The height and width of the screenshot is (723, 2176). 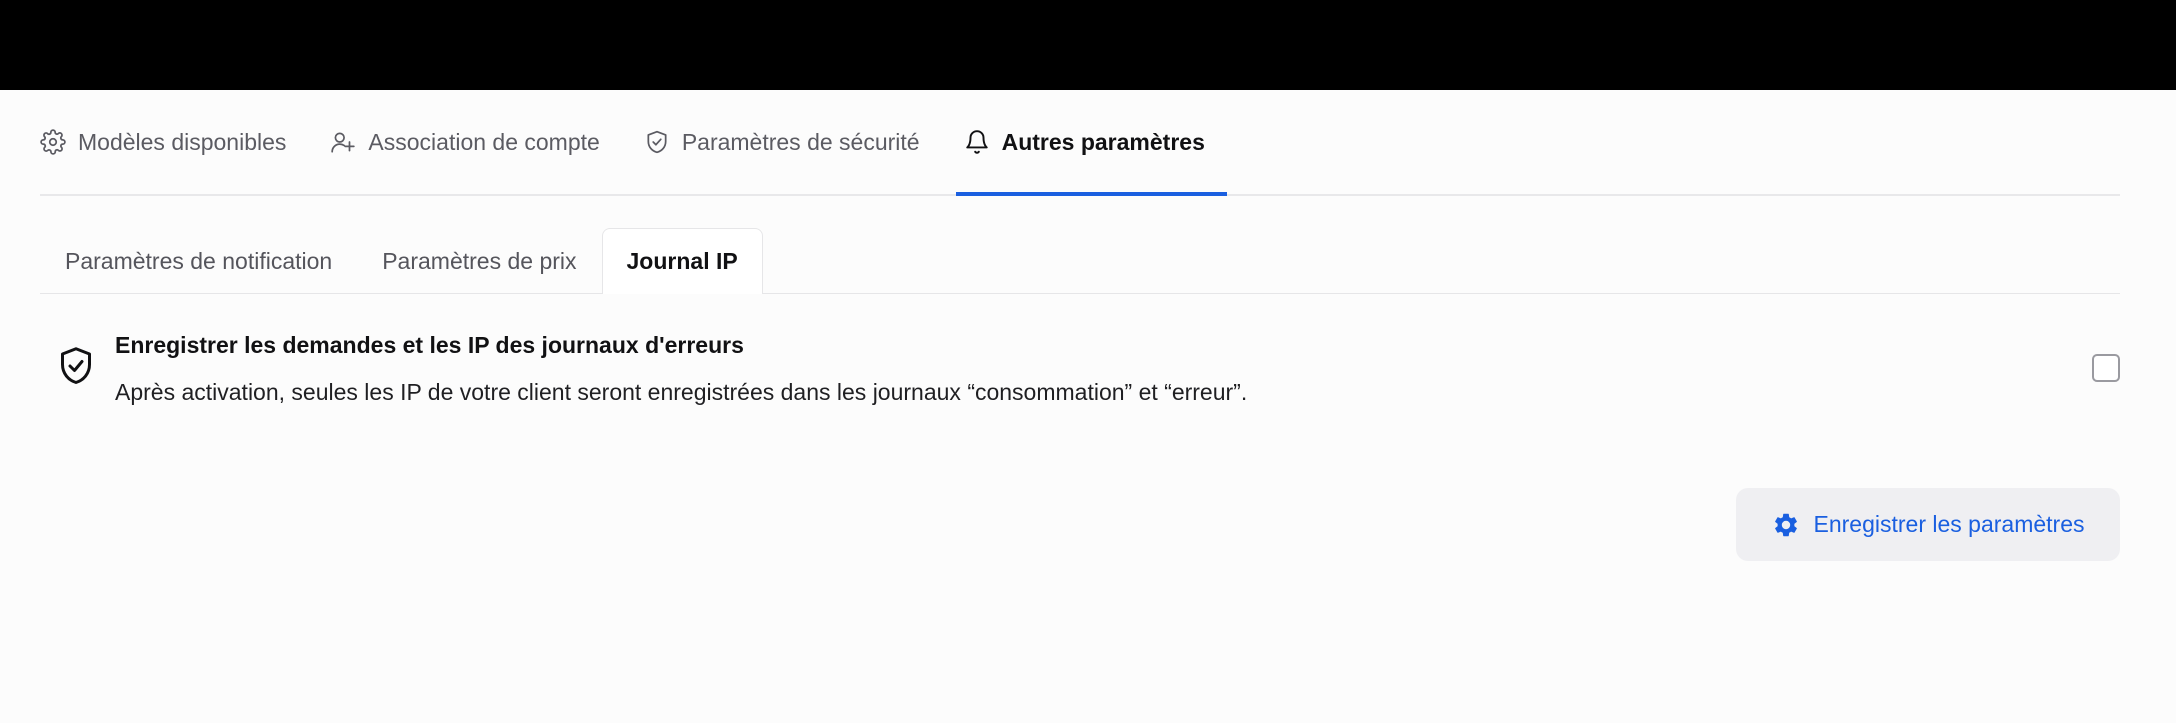 What do you see at coordinates (343, 142) in the screenshot?
I see `user-plus-icon` at bounding box center [343, 142].